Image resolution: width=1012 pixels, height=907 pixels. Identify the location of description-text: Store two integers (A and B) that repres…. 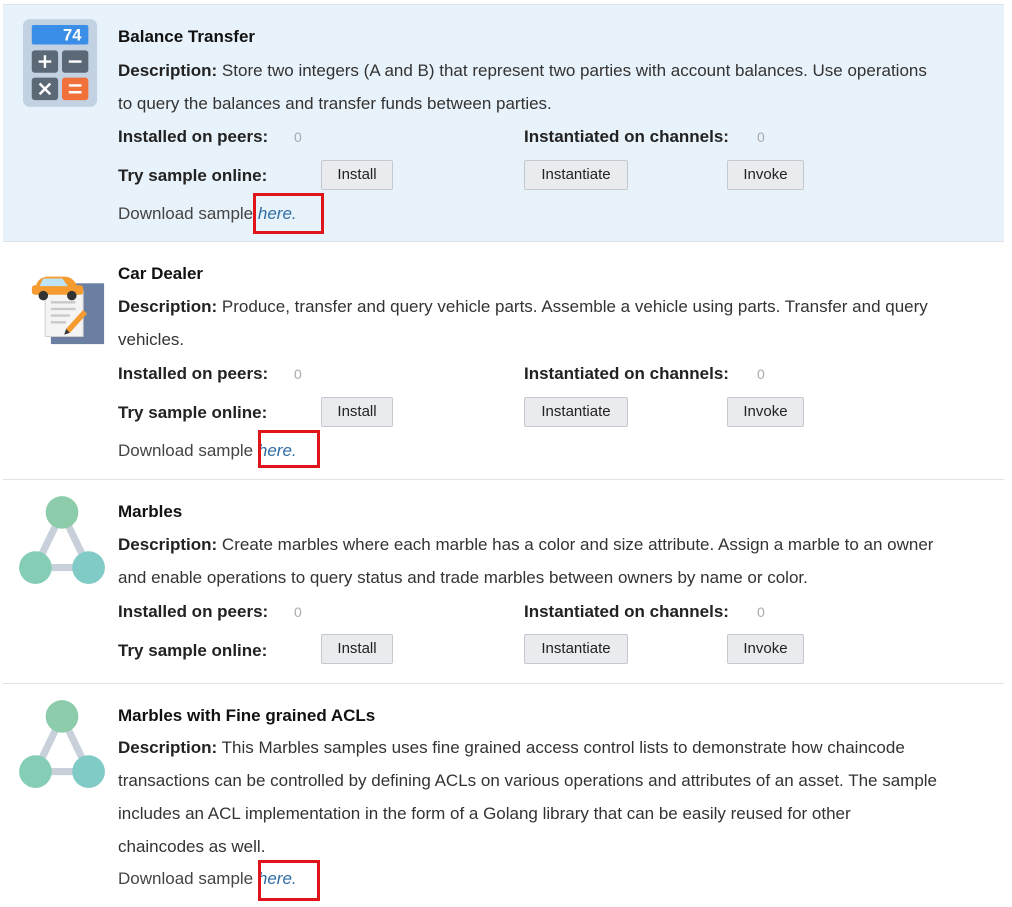
(522, 87).